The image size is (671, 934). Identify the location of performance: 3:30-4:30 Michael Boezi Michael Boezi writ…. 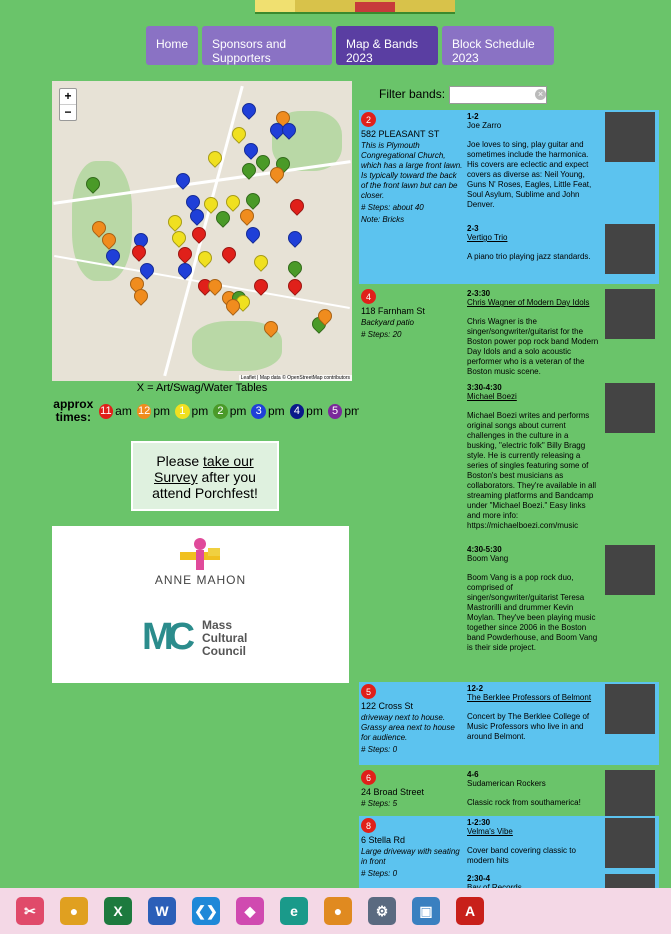
(563, 457).